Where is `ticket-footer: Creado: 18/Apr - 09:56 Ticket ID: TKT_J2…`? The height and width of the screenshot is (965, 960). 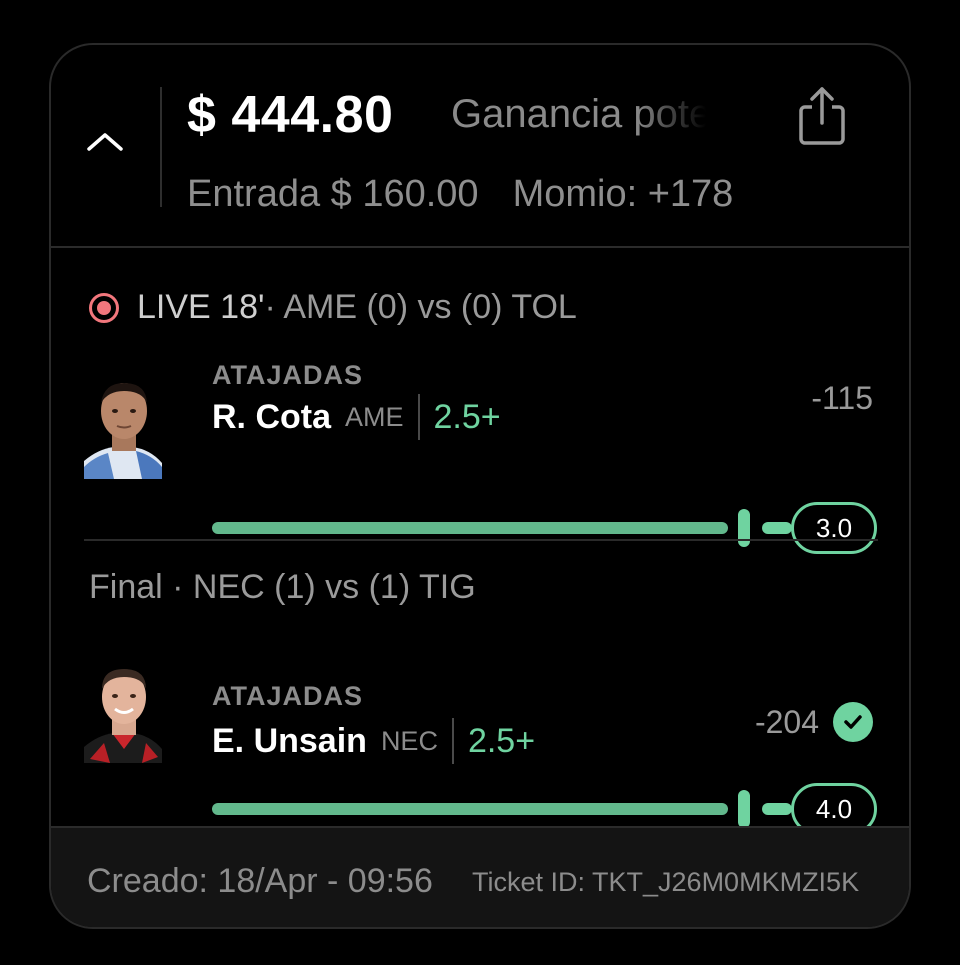
ticket-footer: Creado: 18/Apr - 09:56 Ticket ID: TKT_J2… is located at coordinates (480, 876).